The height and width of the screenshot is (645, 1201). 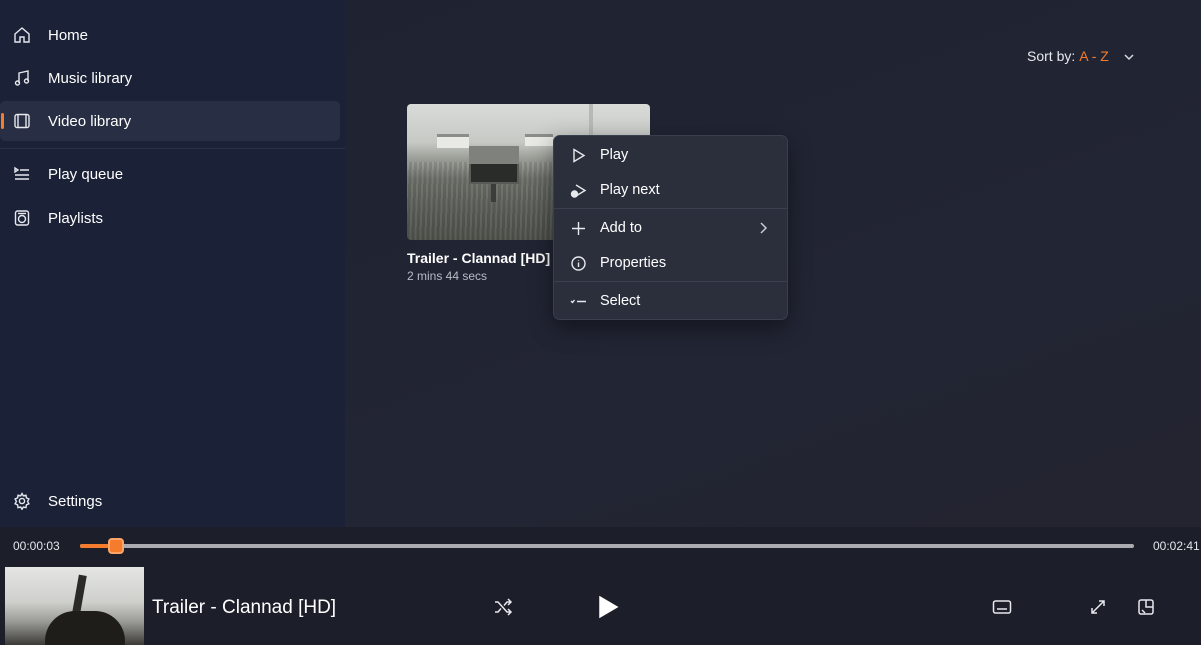 I want to click on sidebar-item-label: Video library, so click(x=90, y=121).